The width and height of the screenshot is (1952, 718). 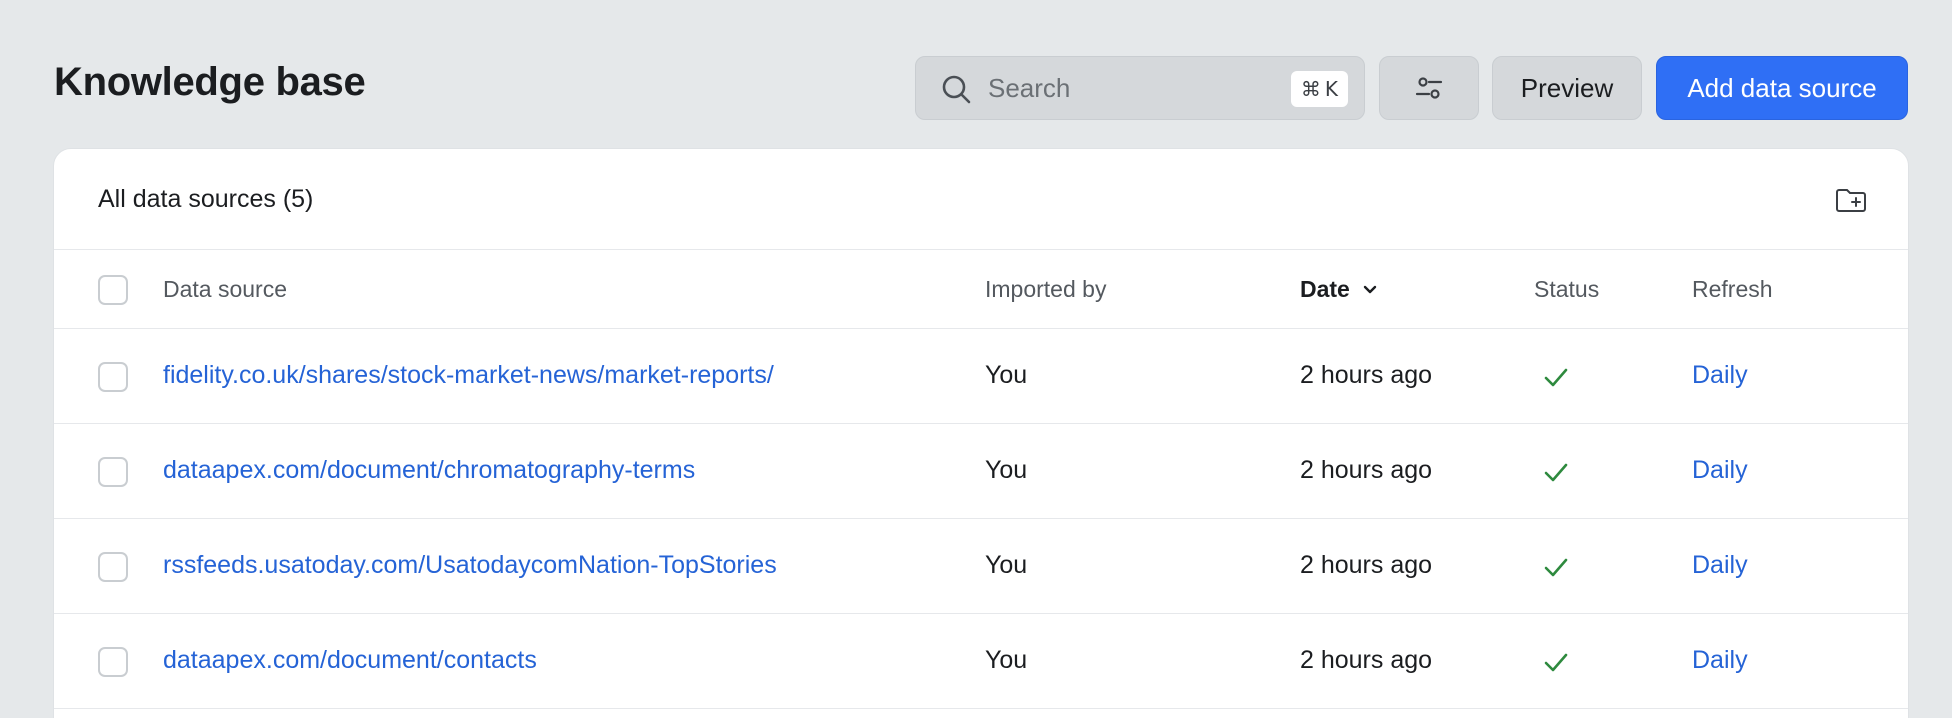 I want to click on chevron-down-icon, so click(x=1370, y=289).